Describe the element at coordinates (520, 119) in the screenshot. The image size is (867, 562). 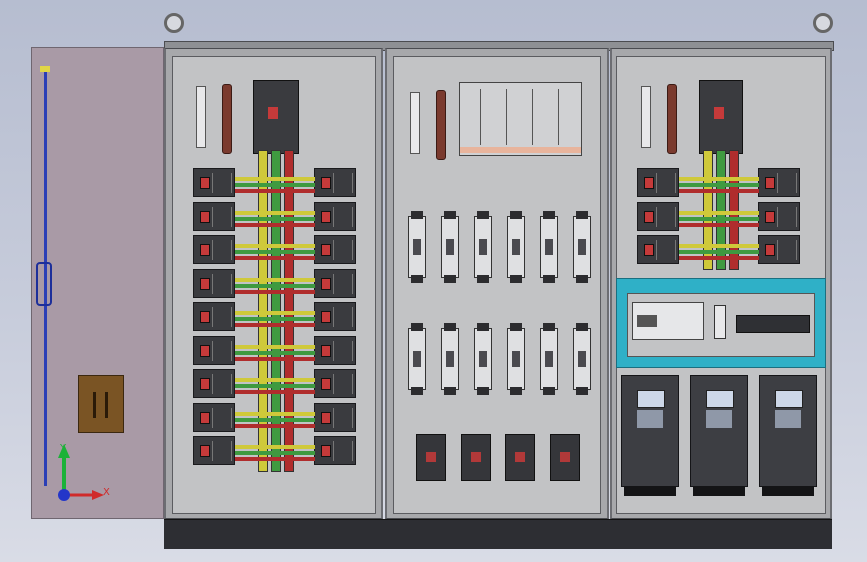
I see `cable-duct-unit` at that location.